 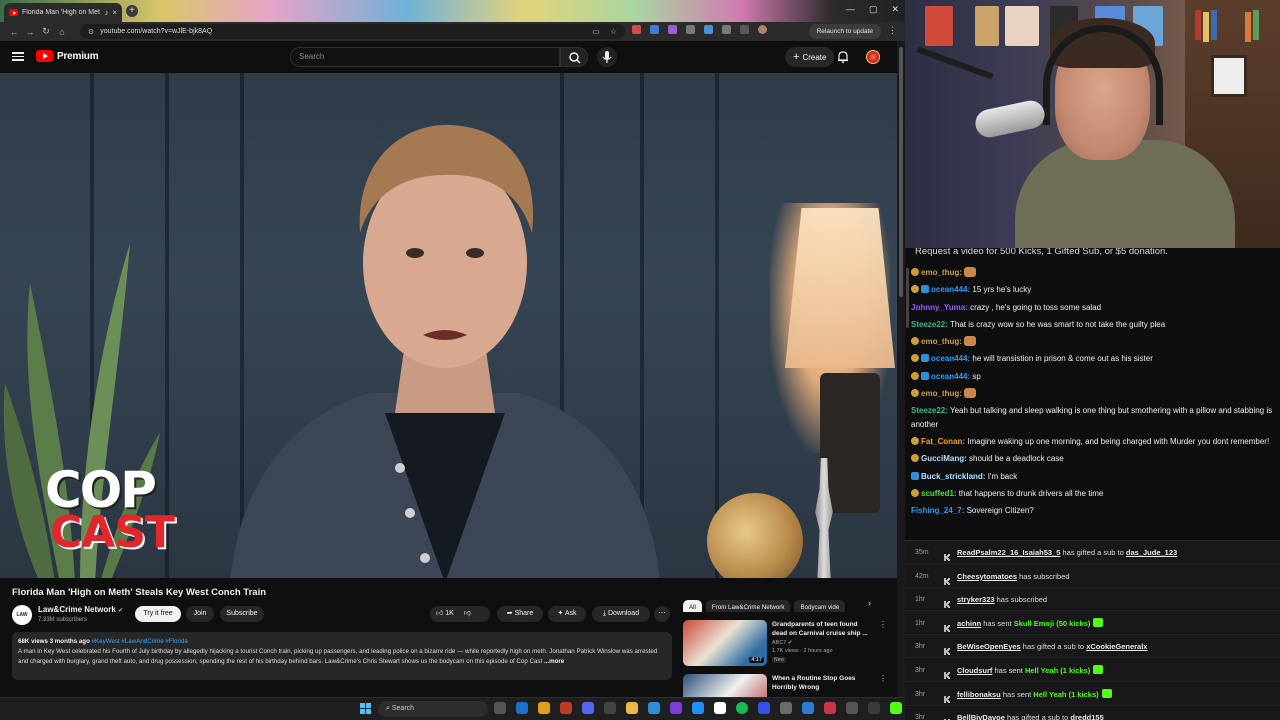 What do you see at coordinates (725, 685) in the screenshot?
I see `video-thumbnail` at bounding box center [725, 685].